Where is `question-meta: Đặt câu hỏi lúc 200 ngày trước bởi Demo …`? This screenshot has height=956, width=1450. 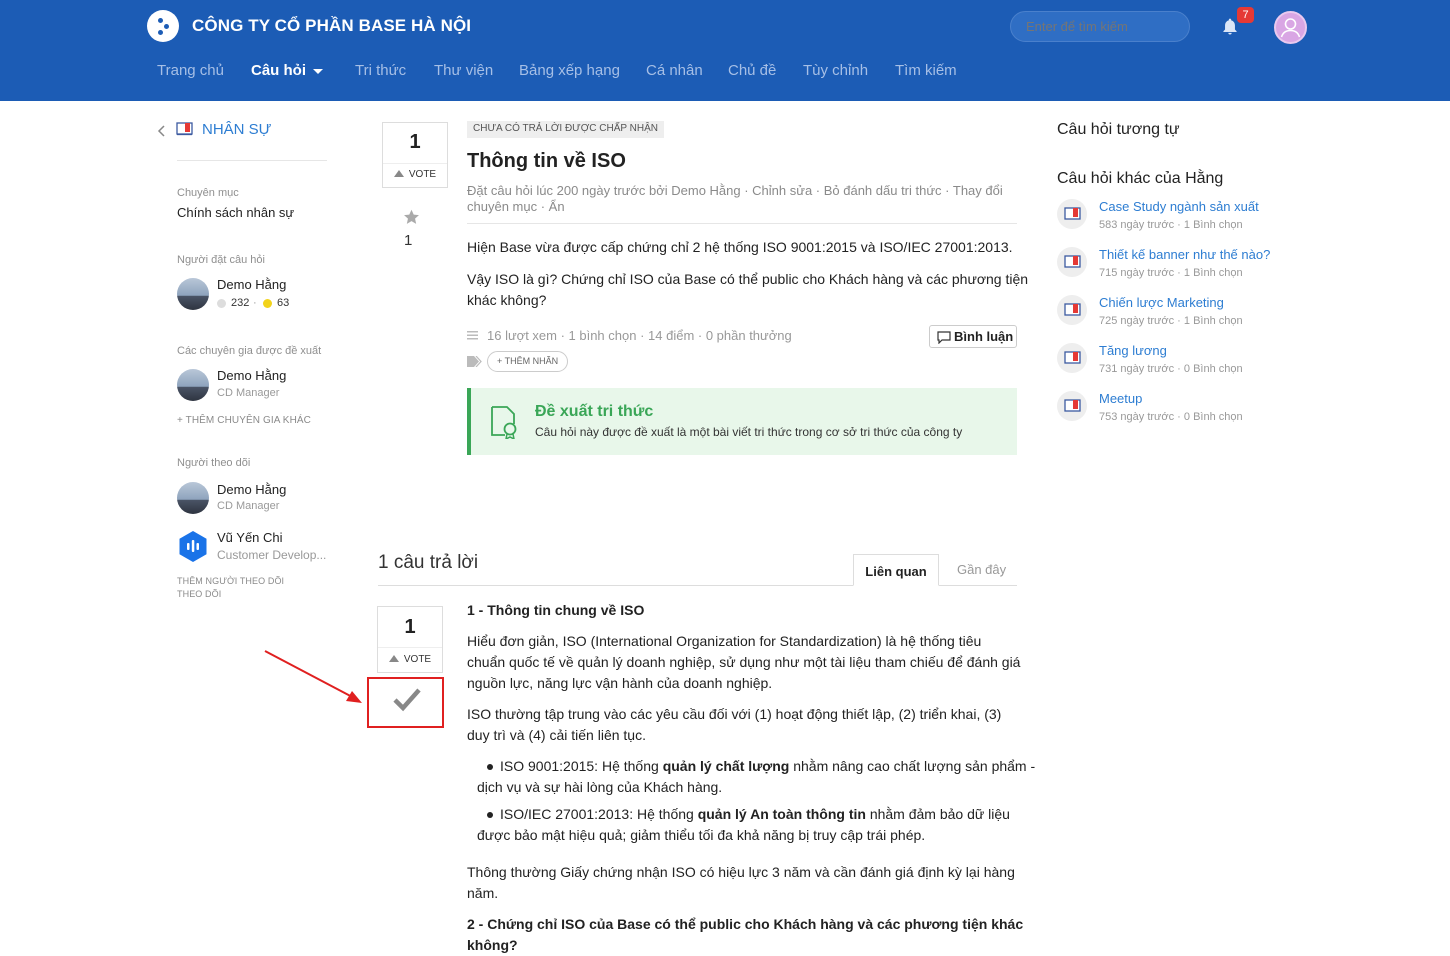 question-meta: Đặt câu hỏi lúc 200 ngày trước bởi Demo … is located at coordinates (735, 191).